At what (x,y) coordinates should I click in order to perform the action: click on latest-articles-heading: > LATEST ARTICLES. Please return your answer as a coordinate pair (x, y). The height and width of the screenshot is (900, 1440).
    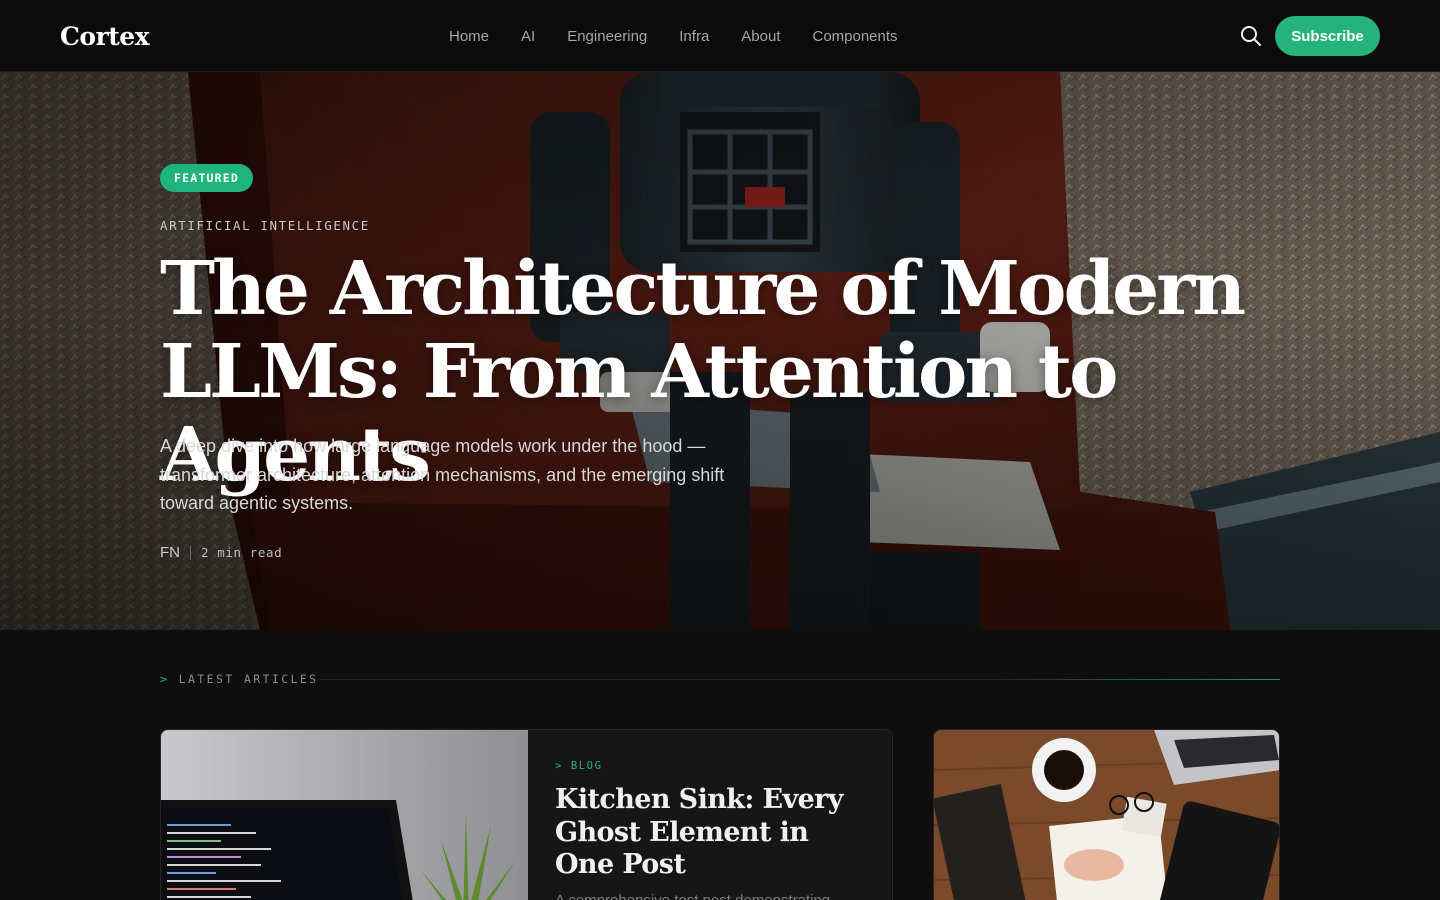
    Looking at the image, I should click on (239, 679).